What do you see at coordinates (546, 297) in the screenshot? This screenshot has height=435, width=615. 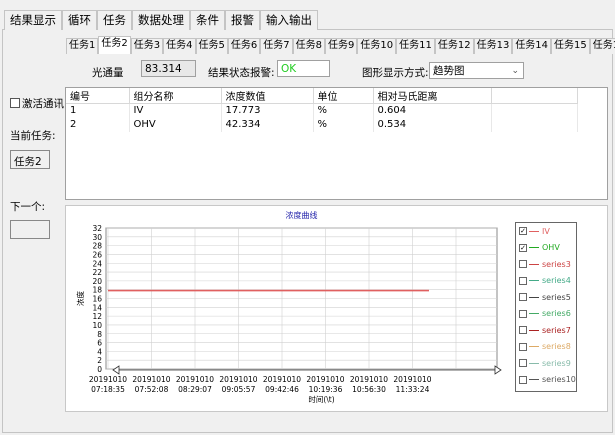 I see `legend-item-series5: series5` at bounding box center [546, 297].